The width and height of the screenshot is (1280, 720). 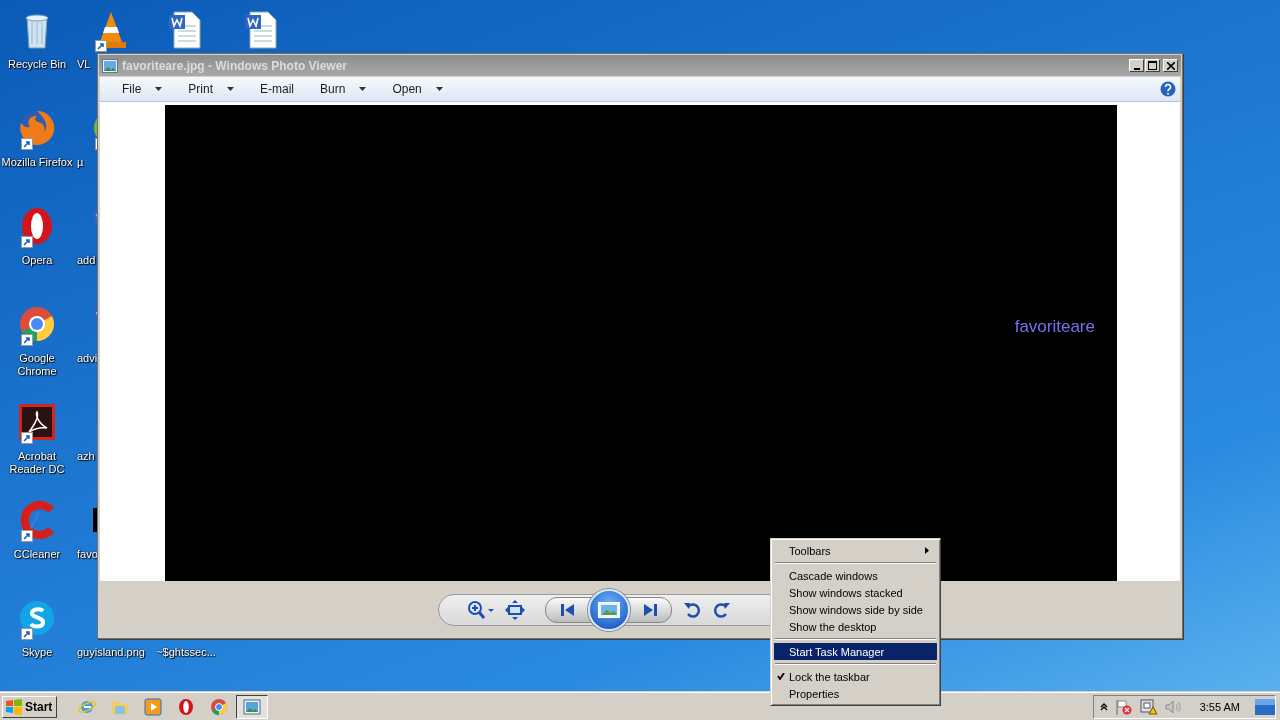 I want to click on acrobat-icon, so click(x=37, y=422).